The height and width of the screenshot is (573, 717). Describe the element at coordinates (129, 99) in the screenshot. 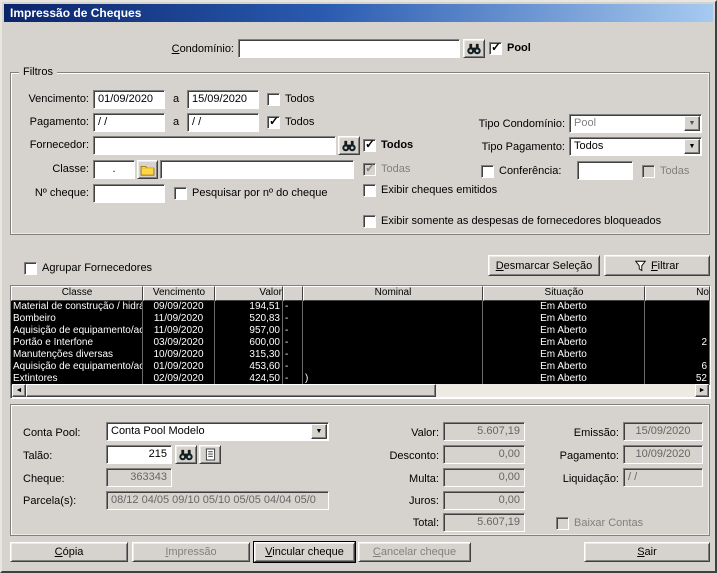

I see `vencimento-de-input: 01/09/2020` at that location.